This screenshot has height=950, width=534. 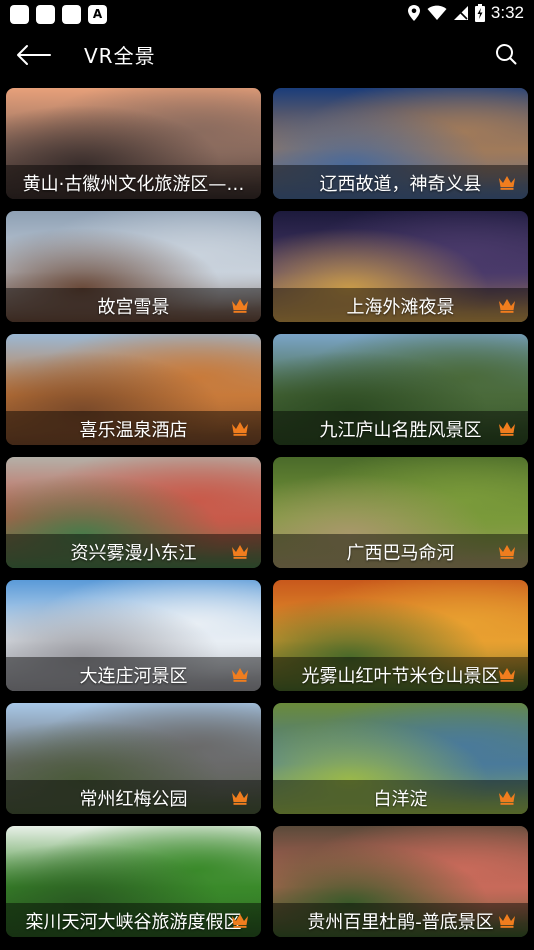 I want to click on scene-title: 上海外滩夜景, so click(x=400, y=307).